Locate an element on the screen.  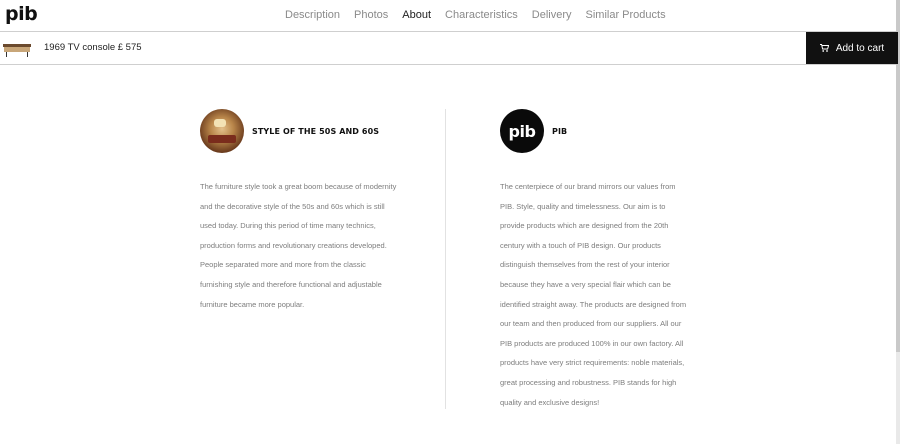
style-section-header: STYLE OF THE 50S AND 60S is located at coordinates (300, 131).